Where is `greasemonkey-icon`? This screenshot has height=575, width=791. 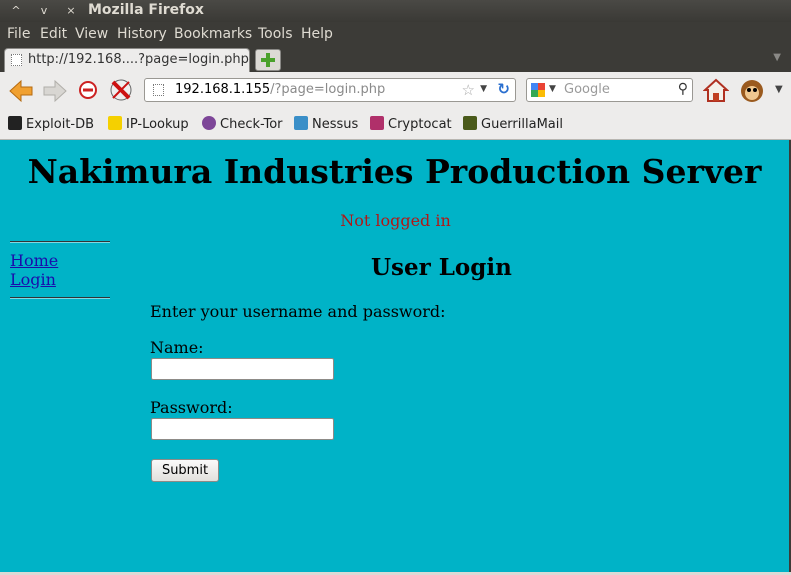 greasemonkey-icon is located at coordinates (752, 91).